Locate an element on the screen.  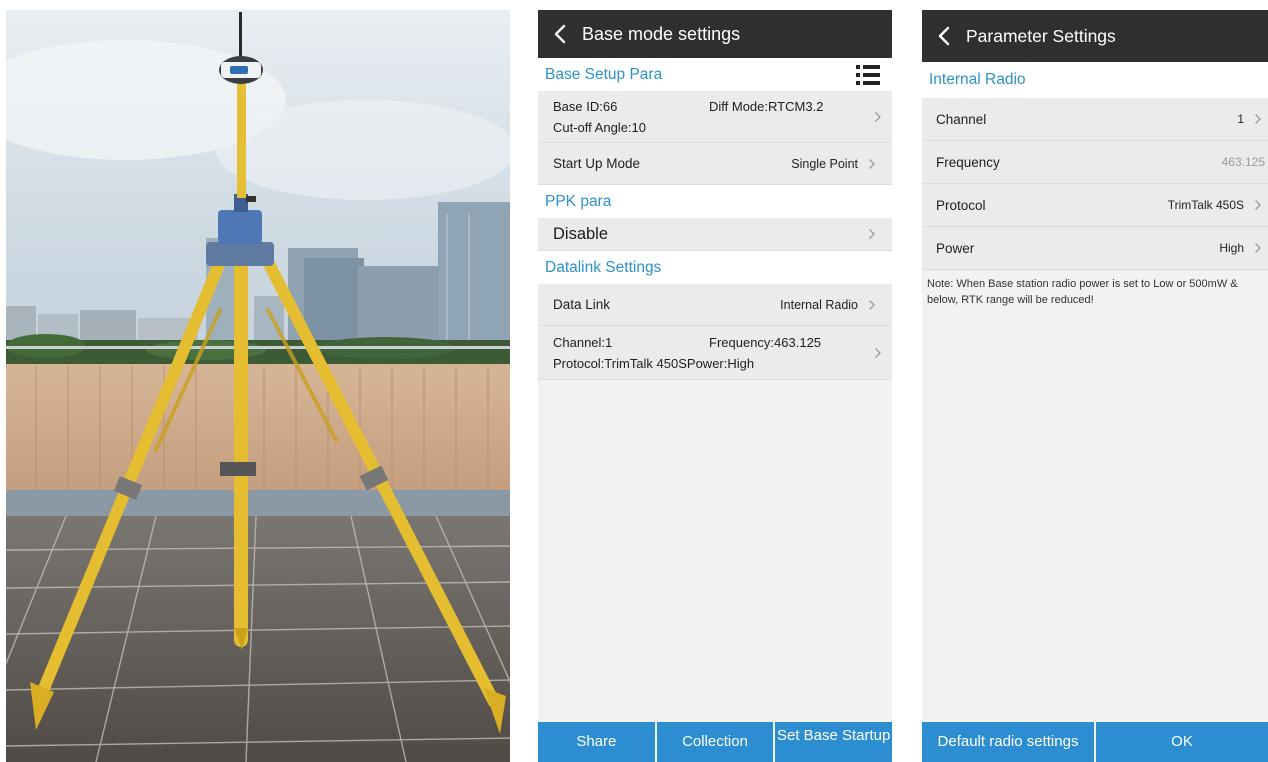
section-header-ppk: PPK para is located at coordinates (715, 201).